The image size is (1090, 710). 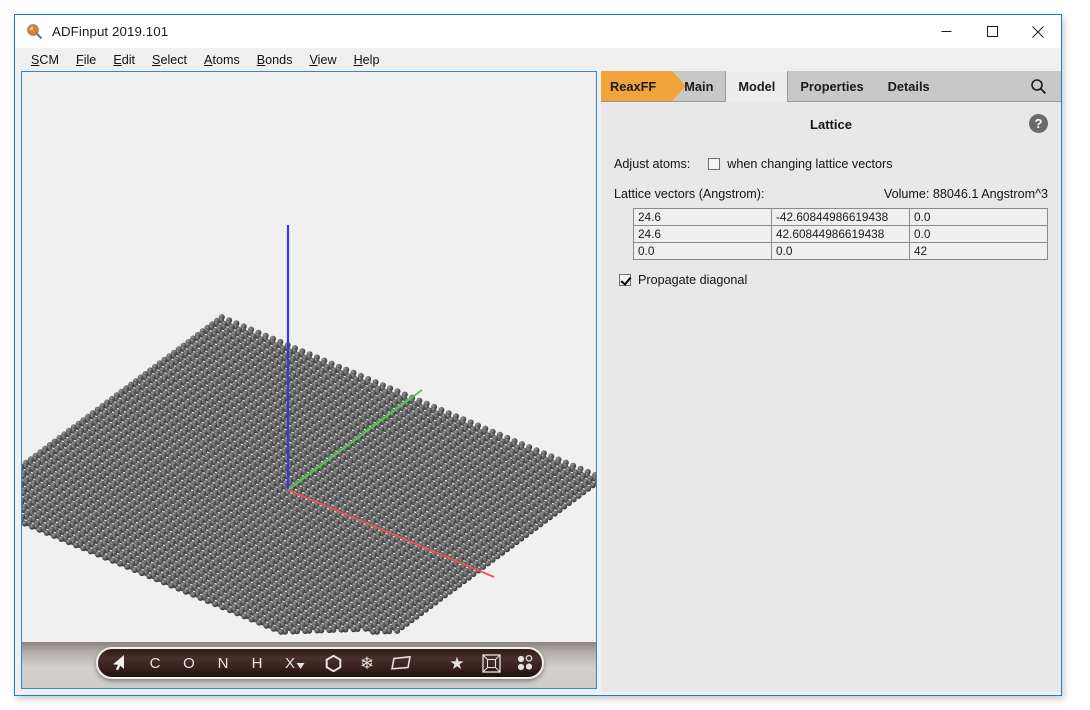 I want to click on minimize-button, so click(x=946, y=31).